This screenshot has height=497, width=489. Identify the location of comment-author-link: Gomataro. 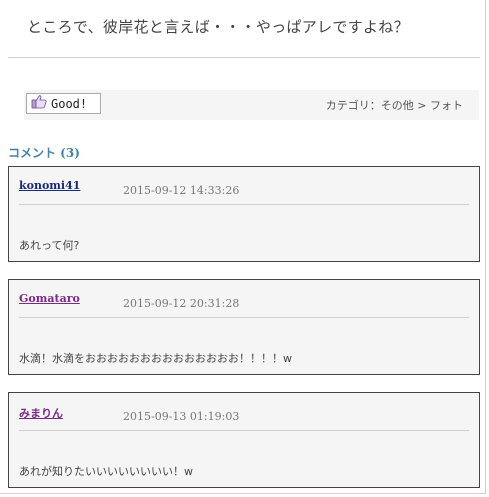
(49, 298).